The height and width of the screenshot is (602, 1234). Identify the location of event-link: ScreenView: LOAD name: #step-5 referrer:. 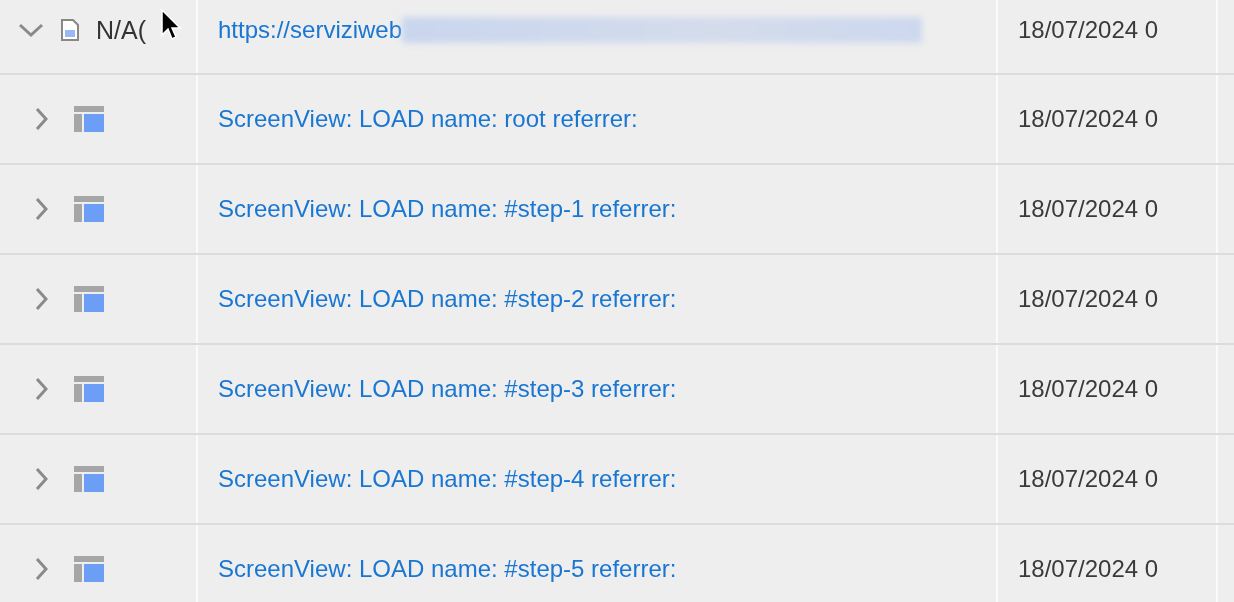
(447, 569).